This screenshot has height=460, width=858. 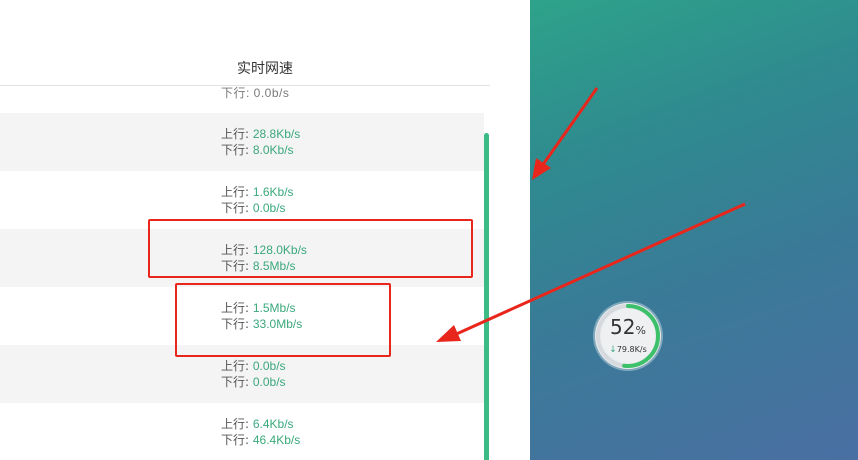 What do you see at coordinates (640, 330) in the screenshot?
I see `percent-sign: %` at bounding box center [640, 330].